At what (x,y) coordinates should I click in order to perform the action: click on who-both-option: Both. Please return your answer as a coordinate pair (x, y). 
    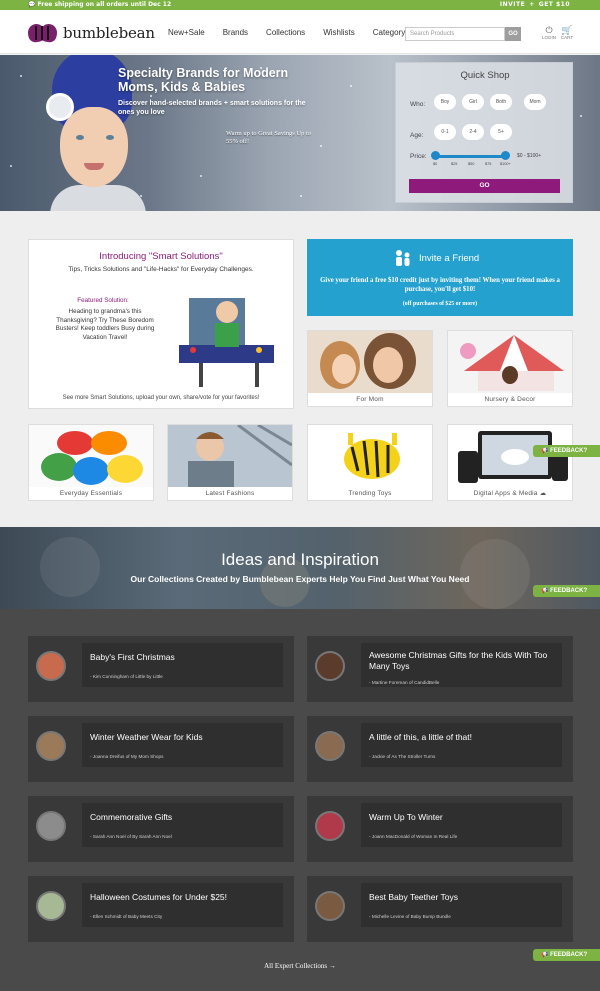
    Looking at the image, I should click on (501, 102).